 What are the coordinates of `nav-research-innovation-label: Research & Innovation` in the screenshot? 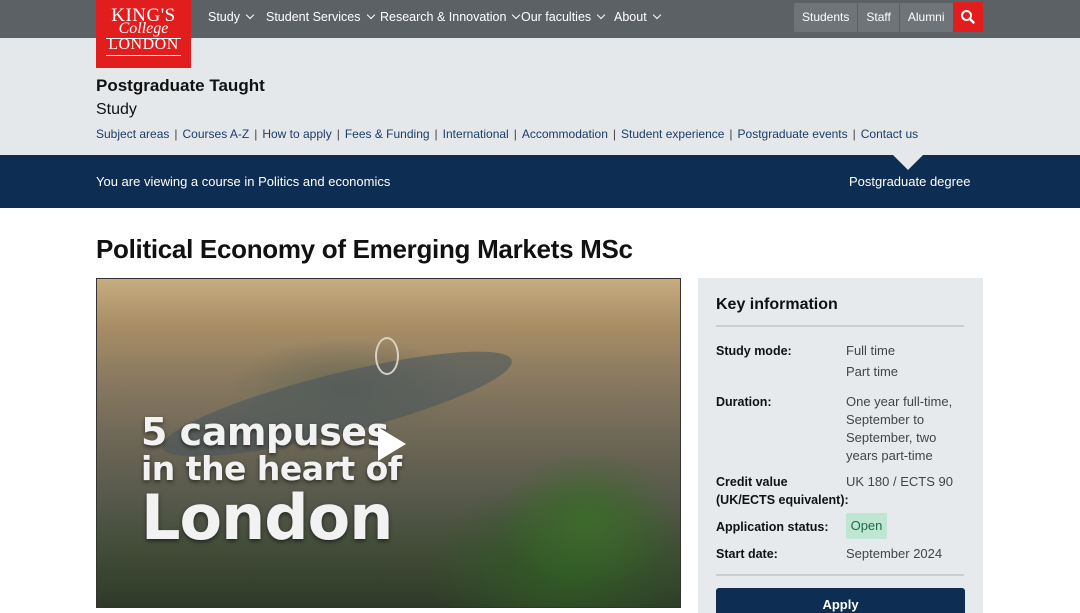 It's located at (443, 17).